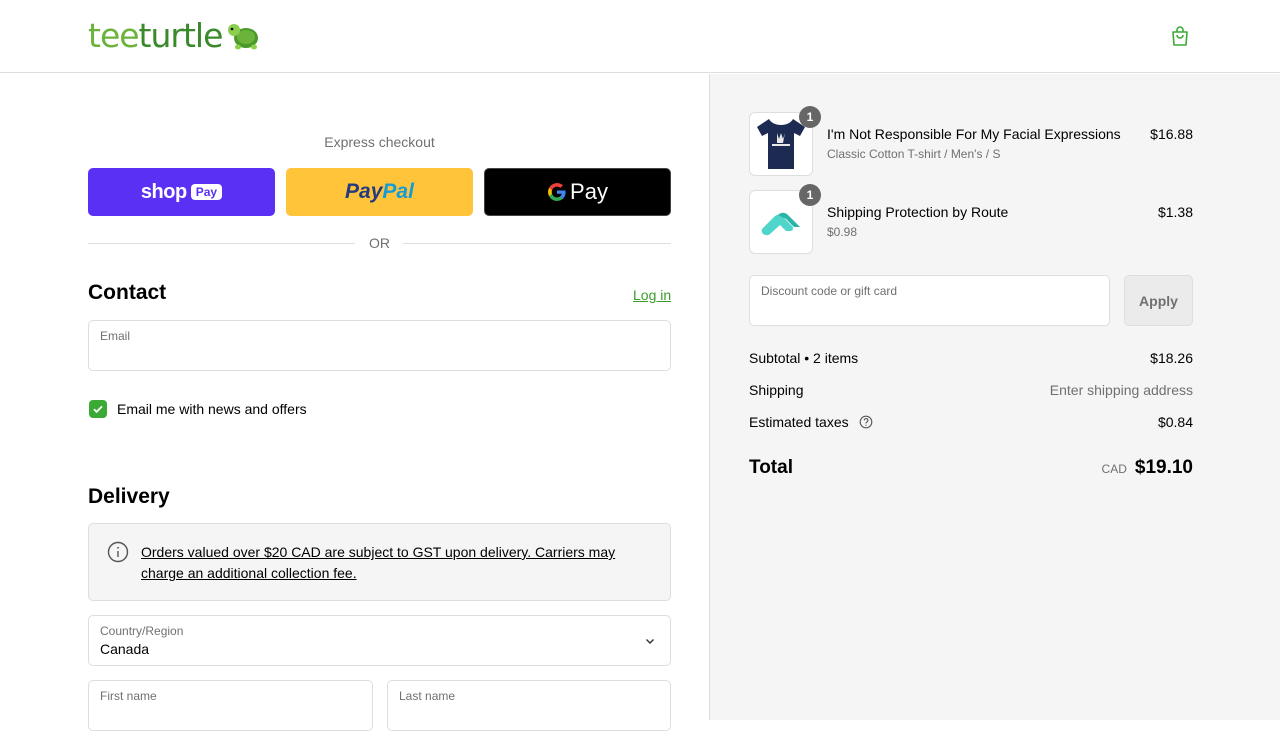  I want to click on shopping-bag-icon, so click(1180, 36).